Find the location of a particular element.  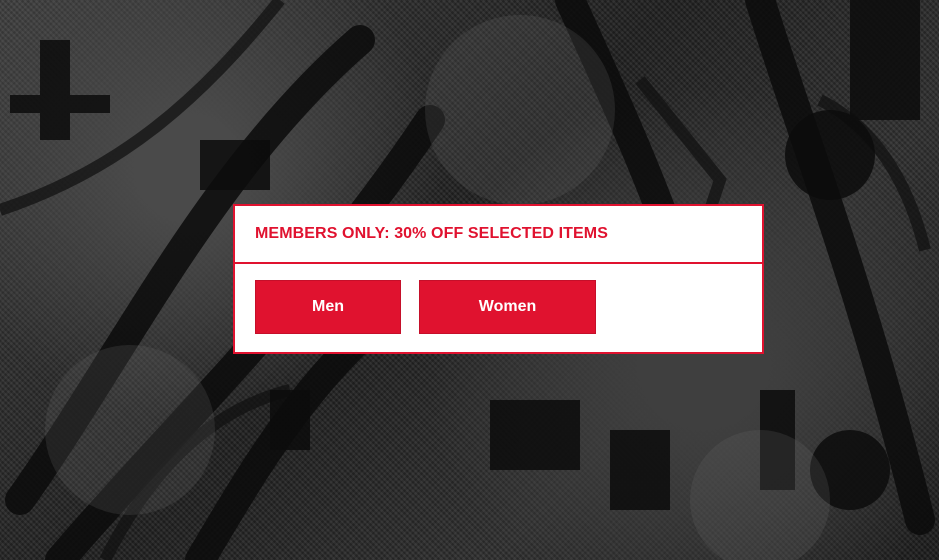

promo-actions: Men Women is located at coordinates (498, 308).